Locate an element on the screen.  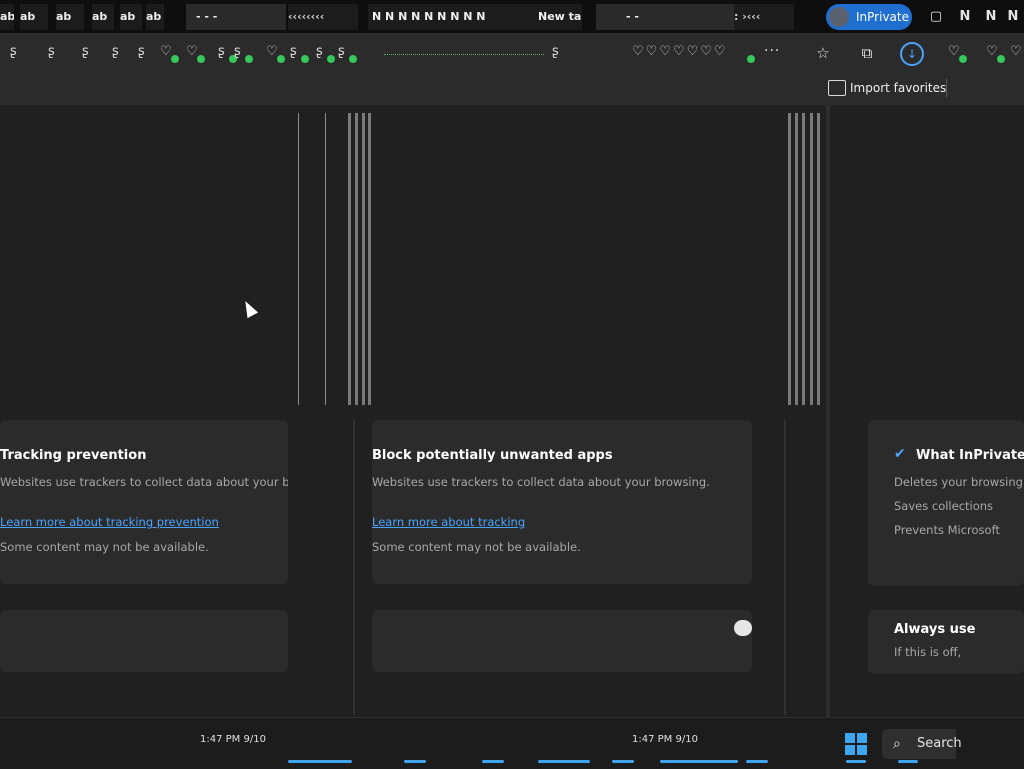
learn-more-link: Learn more about tracking is located at coordinates (562, 522).